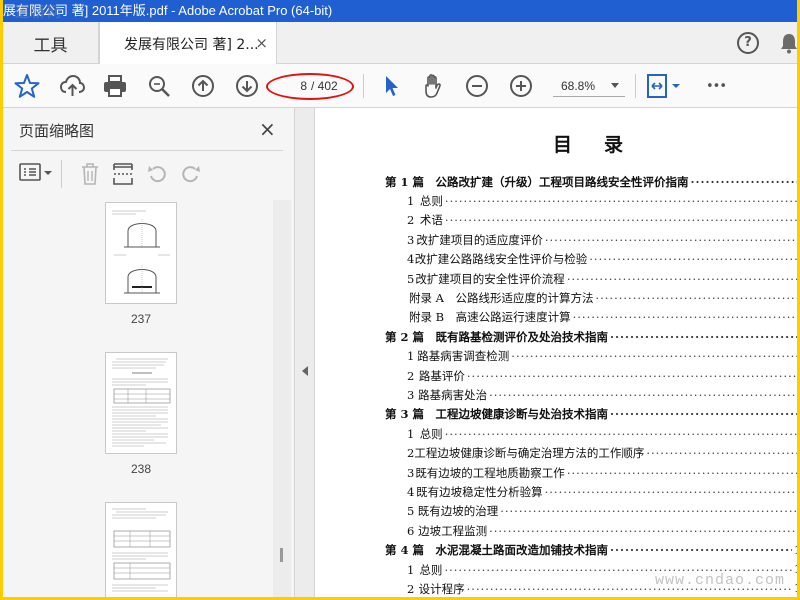  Describe the element at coordinates (141, 469) in the screenshot. I see `thumbnail-page-label: 238` at that location.